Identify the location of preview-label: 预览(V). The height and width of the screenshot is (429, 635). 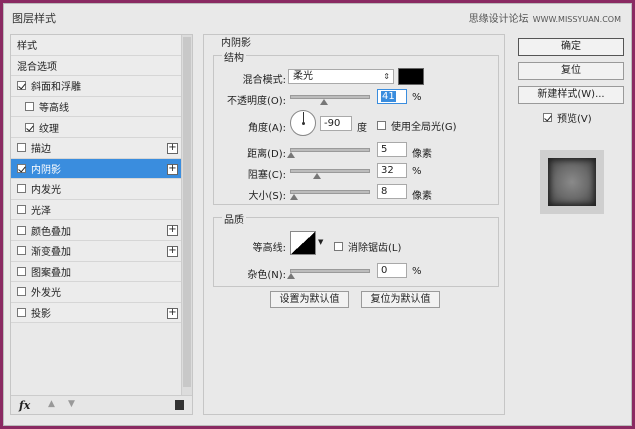
(574, 119).